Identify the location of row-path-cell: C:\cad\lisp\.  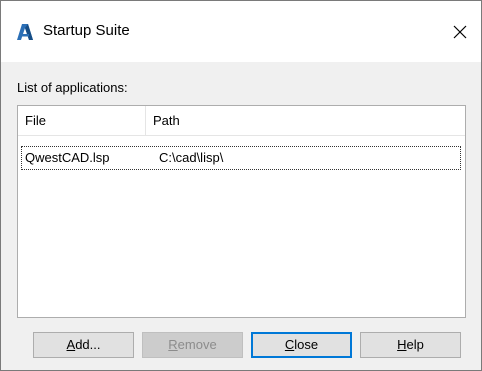
(191, 157).